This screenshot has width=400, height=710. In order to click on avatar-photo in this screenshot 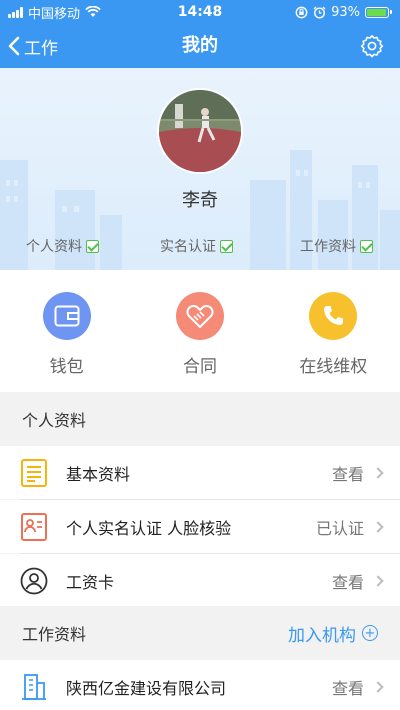, I will do `click(200, 131)`.